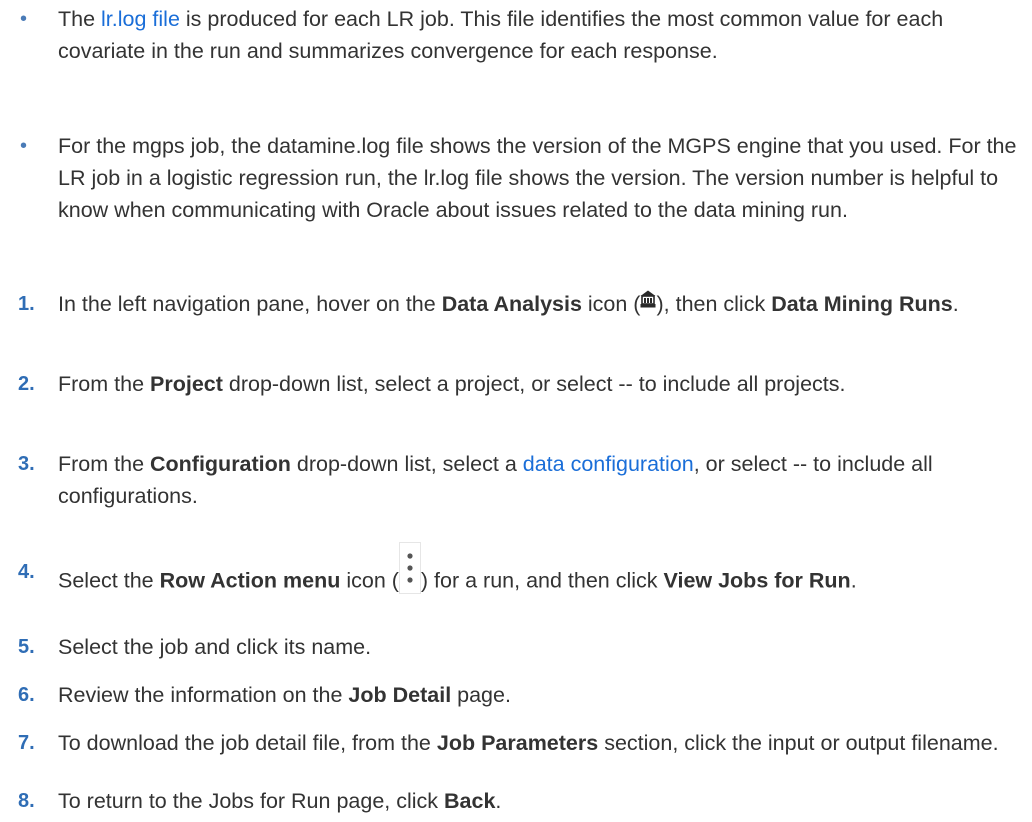 The width and height of the screenshot is (1032, 822). Describe the element at coordinates (406, 464) in the screenshot. I see `text-run: drop-down list, select a` at that location.